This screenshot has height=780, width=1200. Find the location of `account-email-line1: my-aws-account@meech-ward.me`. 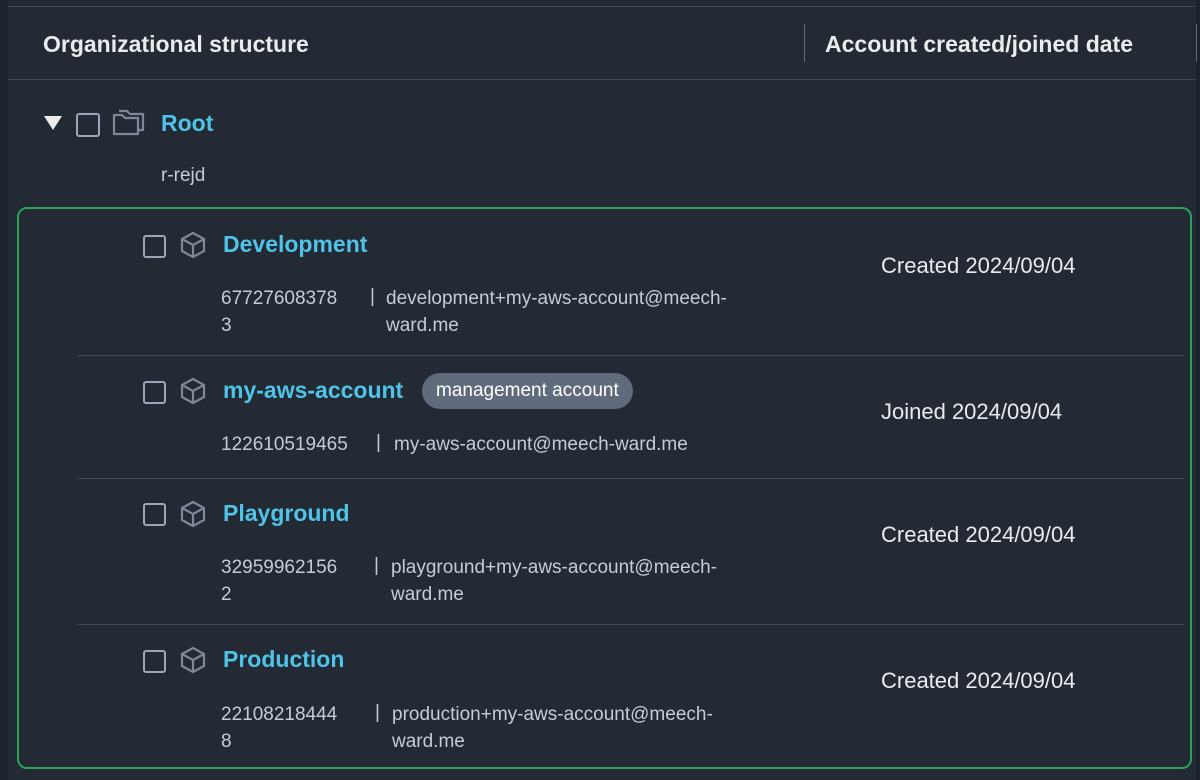

account-email-line1: my-aws-account@meech-ward.me is located at coordinates (541, 444).